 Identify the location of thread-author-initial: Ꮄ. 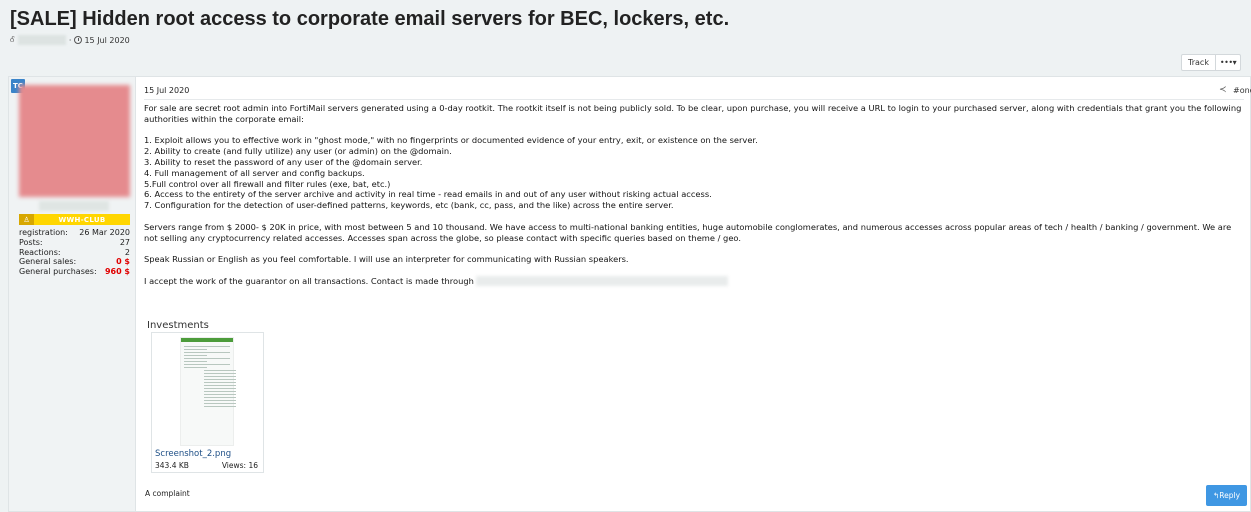
(12, 40).